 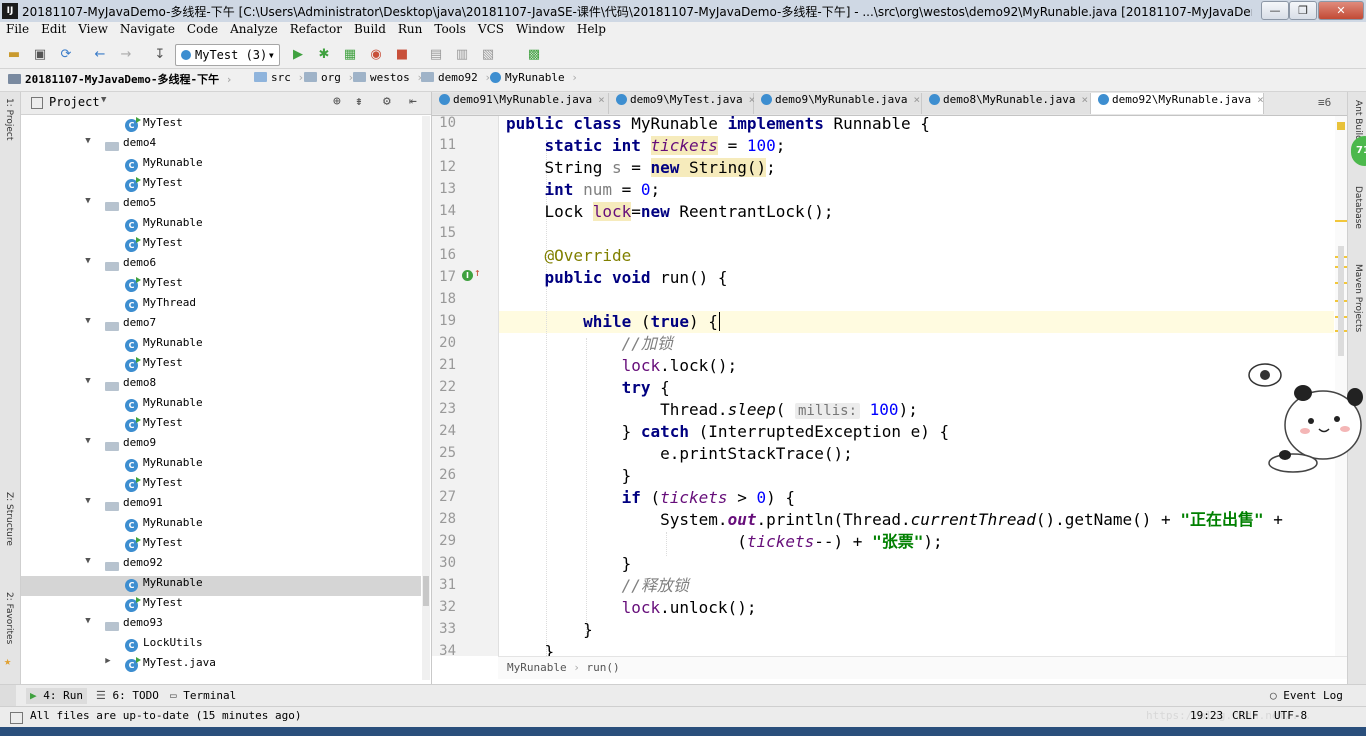 I want to click on chevron-down-icon: ▼, so click(x=103, y=100).